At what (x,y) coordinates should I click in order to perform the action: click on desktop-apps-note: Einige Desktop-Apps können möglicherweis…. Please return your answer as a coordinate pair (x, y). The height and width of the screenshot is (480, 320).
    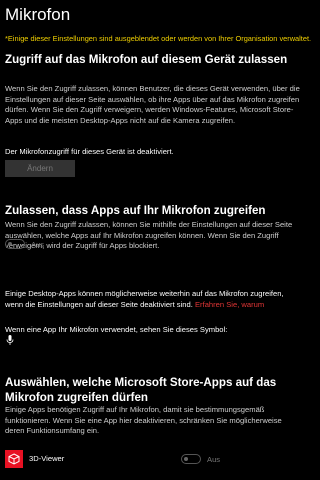
    Looking at the image, I should click on (153, 299).